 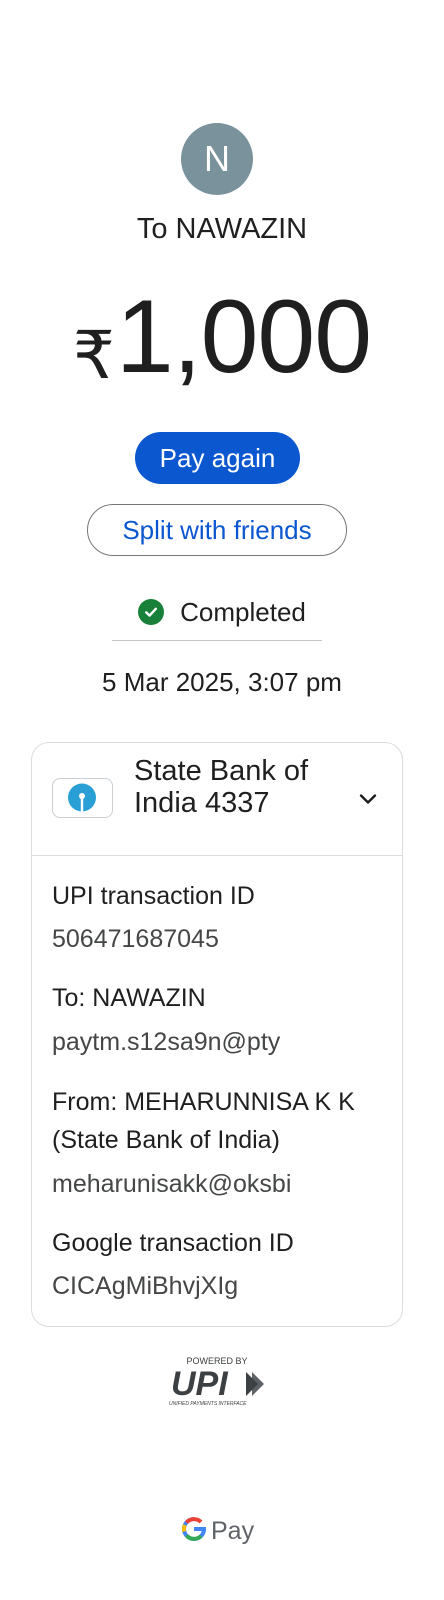 What do you see at coordinates (217, 458) in the screenshot?
I see `pay-again-button: Pay again` at bounding box center [217, 458].